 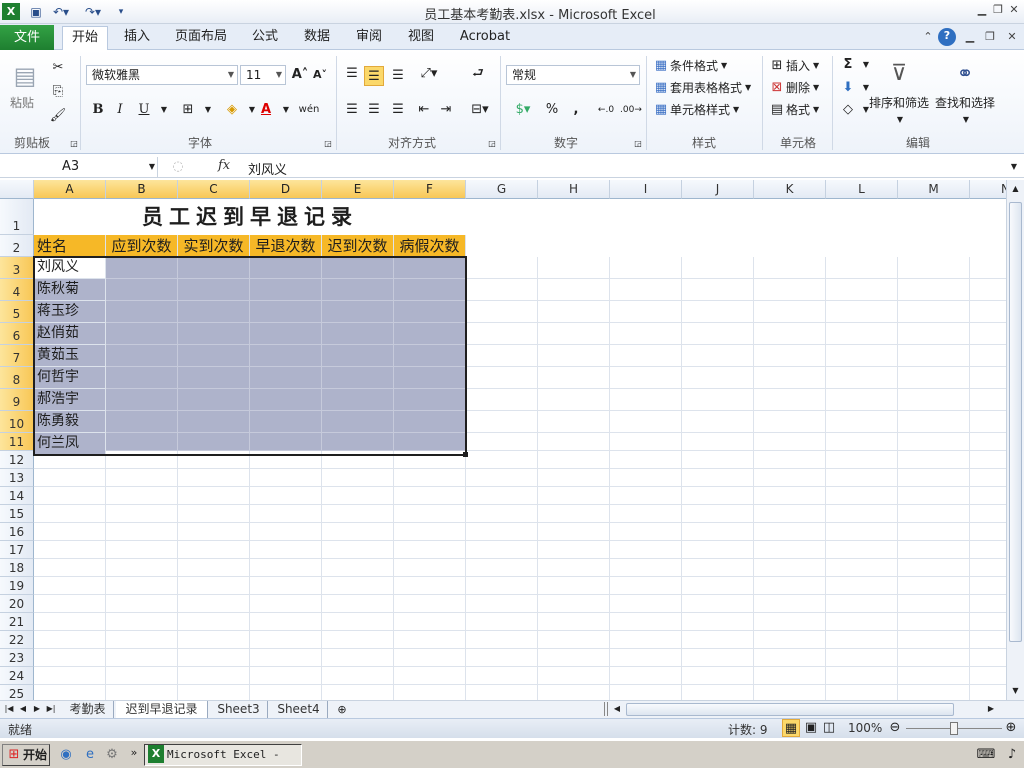 I want to click on first-sheet-icon: |◀, so click(x=9, y=709).